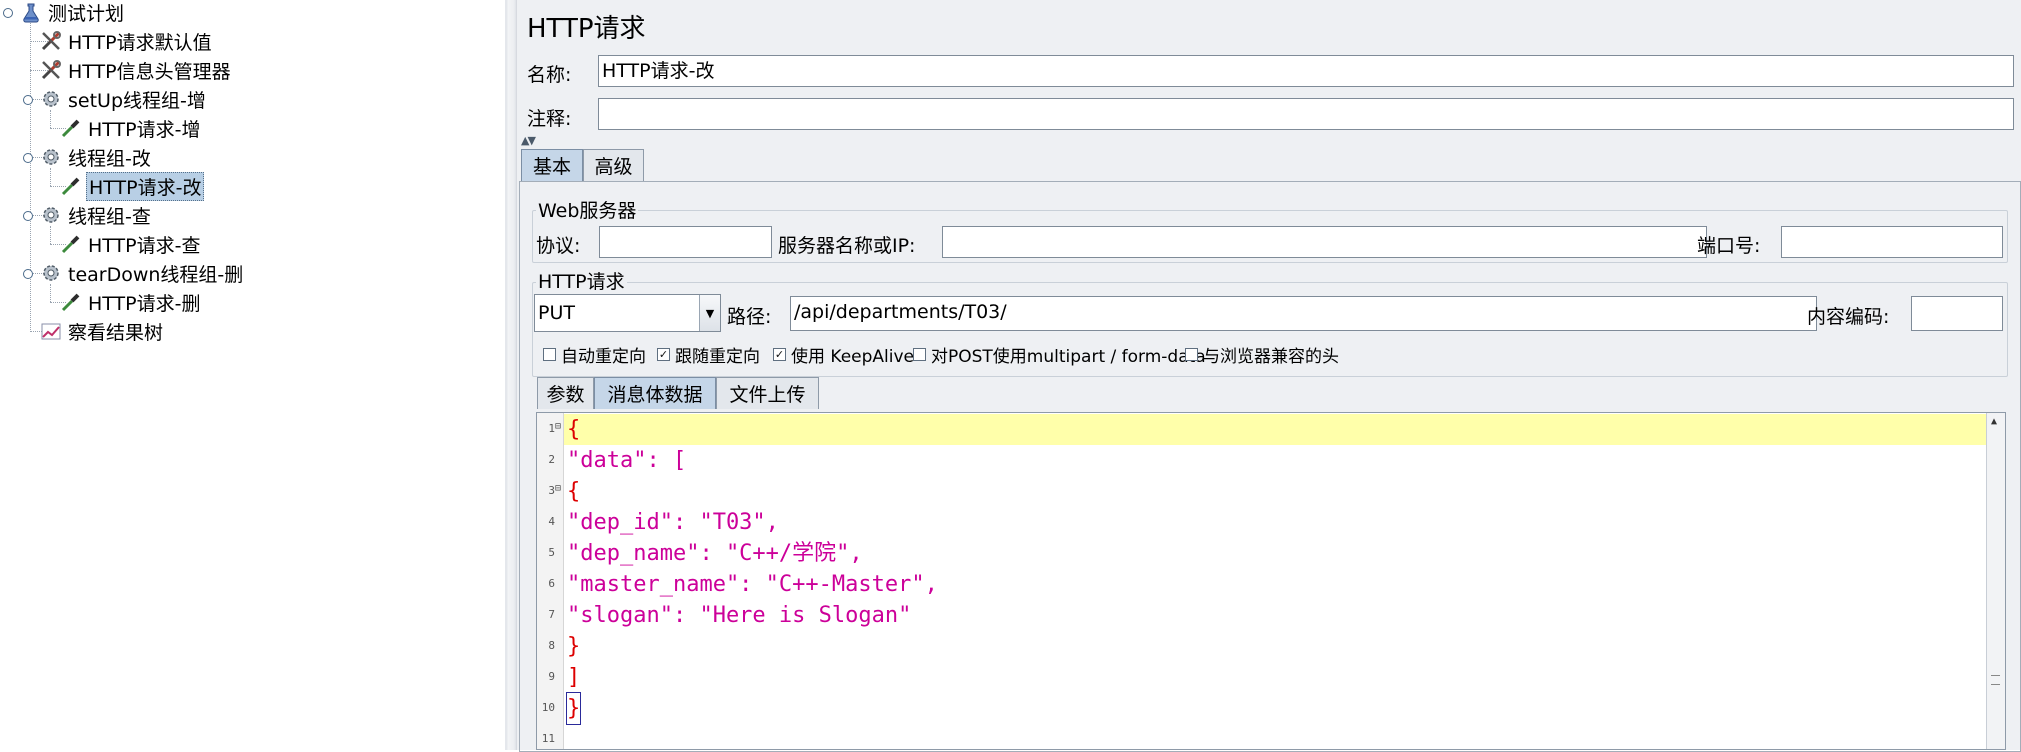 This screenshot has width=2021, height=752. Describe the element at coordinates (102, 331) in the screenshot. I see `tree-item-view-results-tree: 察看结果树` at that location.